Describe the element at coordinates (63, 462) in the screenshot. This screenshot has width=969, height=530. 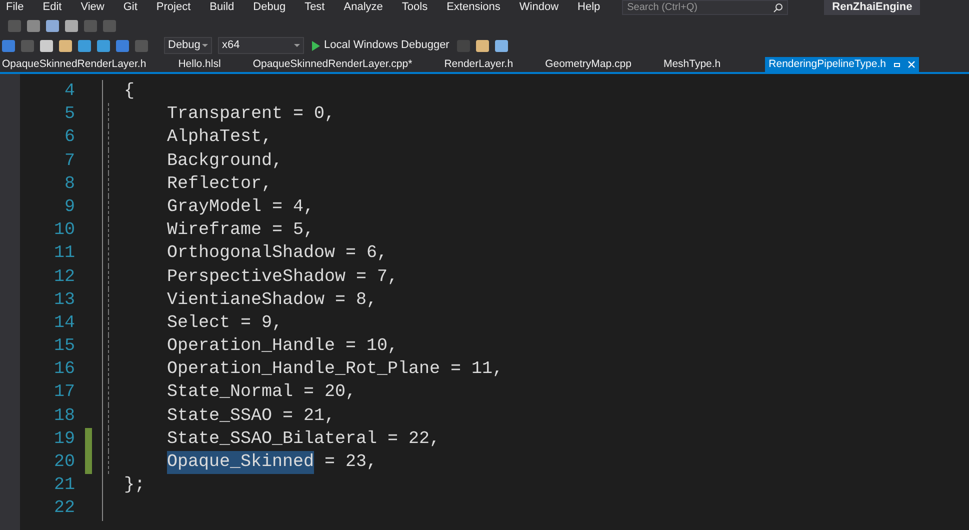
I see `line-number: 20` at that location.